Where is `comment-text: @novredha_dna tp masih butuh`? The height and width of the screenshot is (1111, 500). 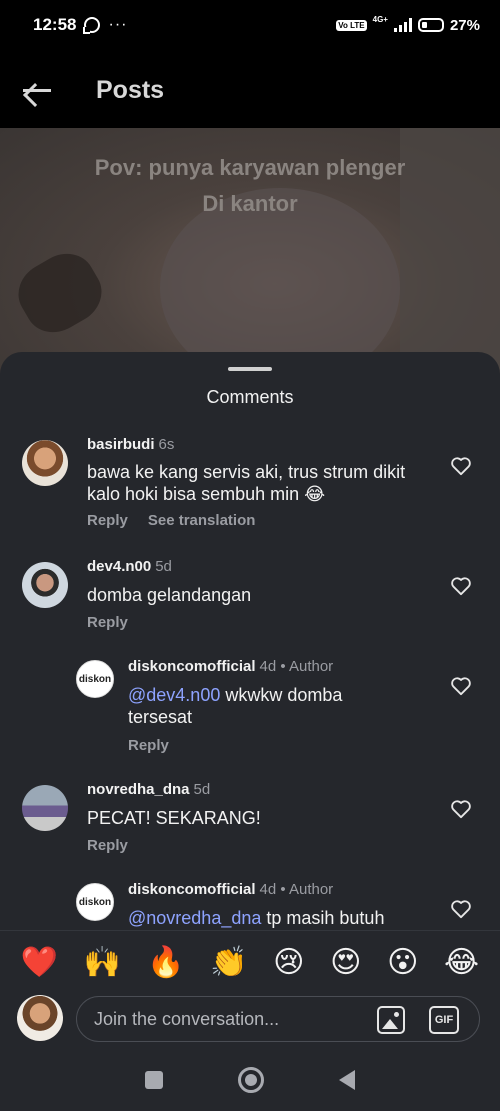
comment-text: @novredha_dna tp masih butuh is located at coordinates (256, 918).